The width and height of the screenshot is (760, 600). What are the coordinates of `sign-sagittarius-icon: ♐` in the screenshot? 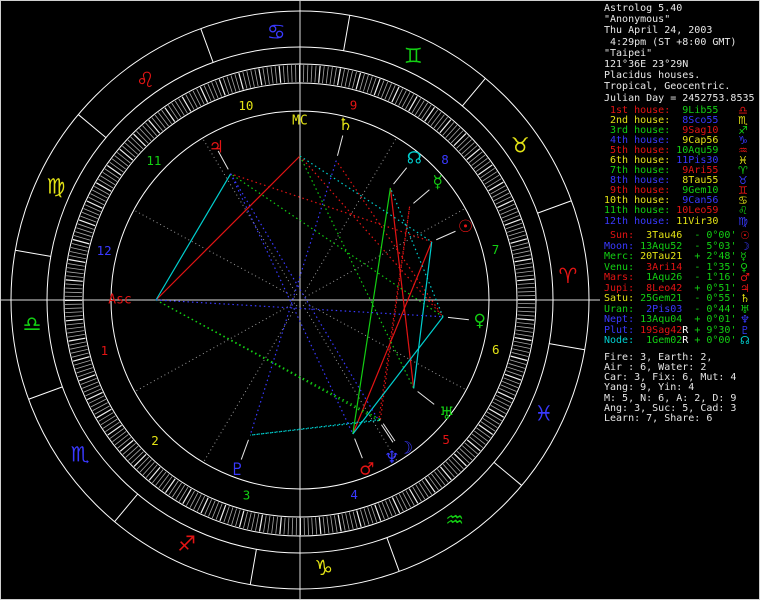 It's located at (186, 544).